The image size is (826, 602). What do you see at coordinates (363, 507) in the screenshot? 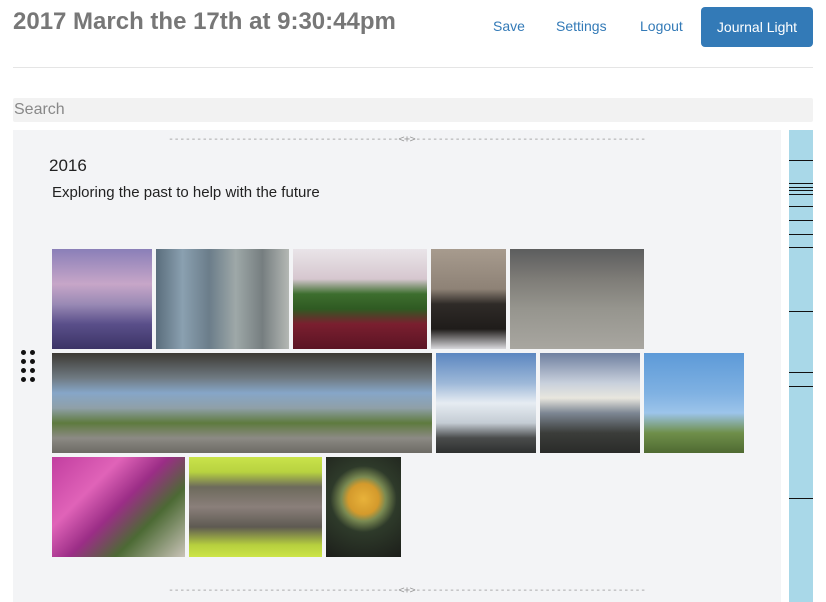
I see `photo-glass-drink` at bounding box center [363, 507].